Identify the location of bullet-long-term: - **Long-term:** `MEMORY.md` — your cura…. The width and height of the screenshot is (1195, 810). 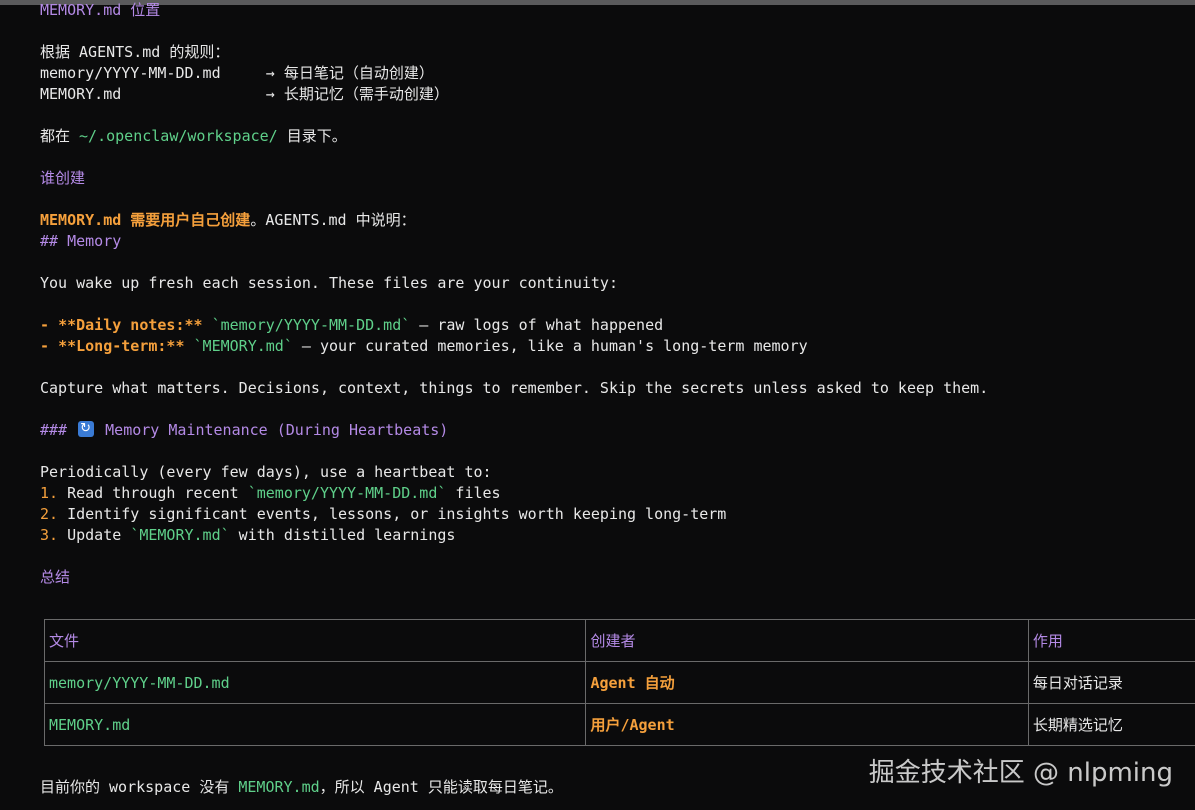
(424, 346).